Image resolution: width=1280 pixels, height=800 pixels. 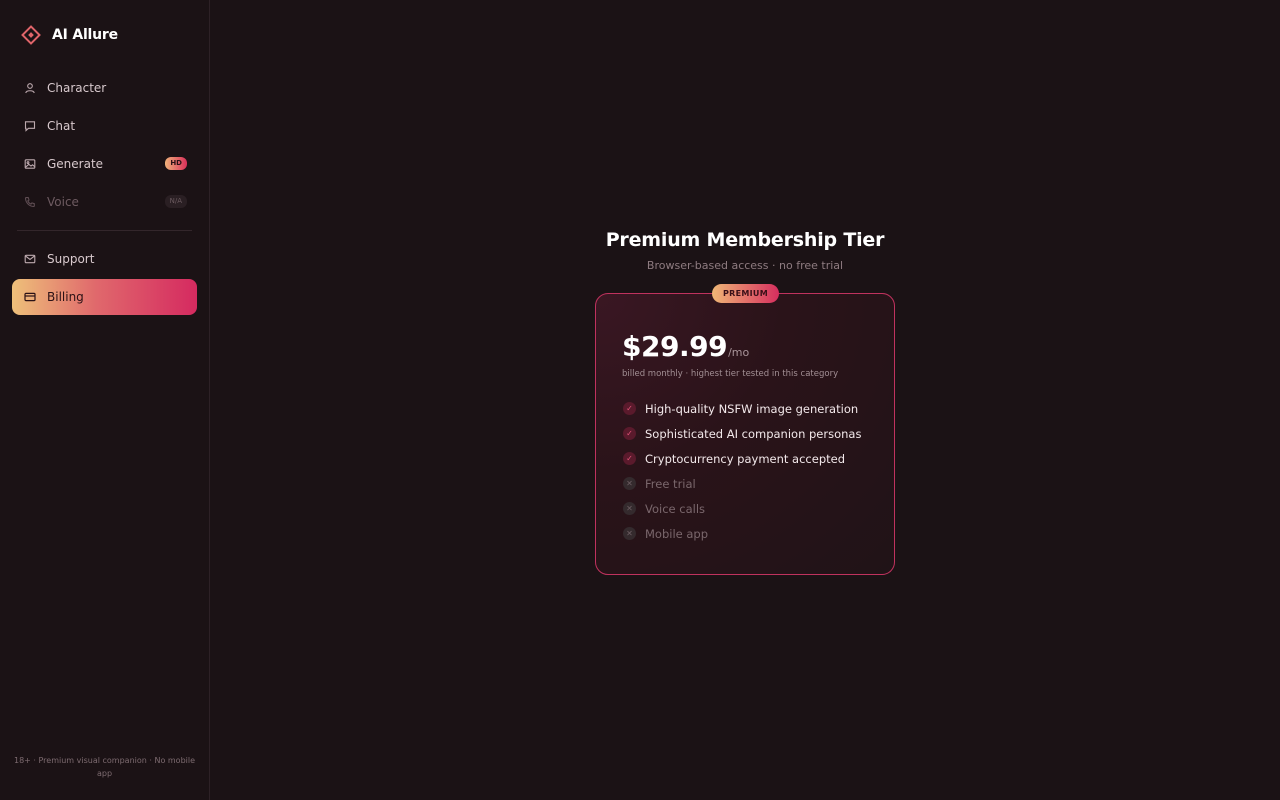 What do you see at coordinates (675, 346) in the screenshot?
I see `price-amount: $29.99` at bounding box center [675, 346].